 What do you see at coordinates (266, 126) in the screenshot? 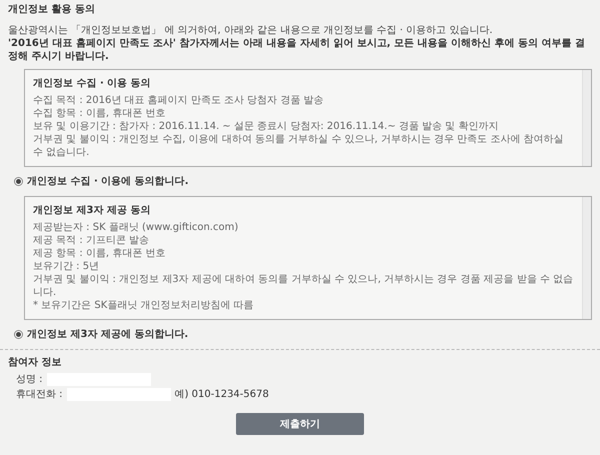
I see `consent-text: 보유 및 이용기간 : 참가자 : 2016.11.14. ~ 설문 종료시 당첨자: 2016.11.14.~ 경품 발송 및 확인까지` at bounding box center [266, 126].